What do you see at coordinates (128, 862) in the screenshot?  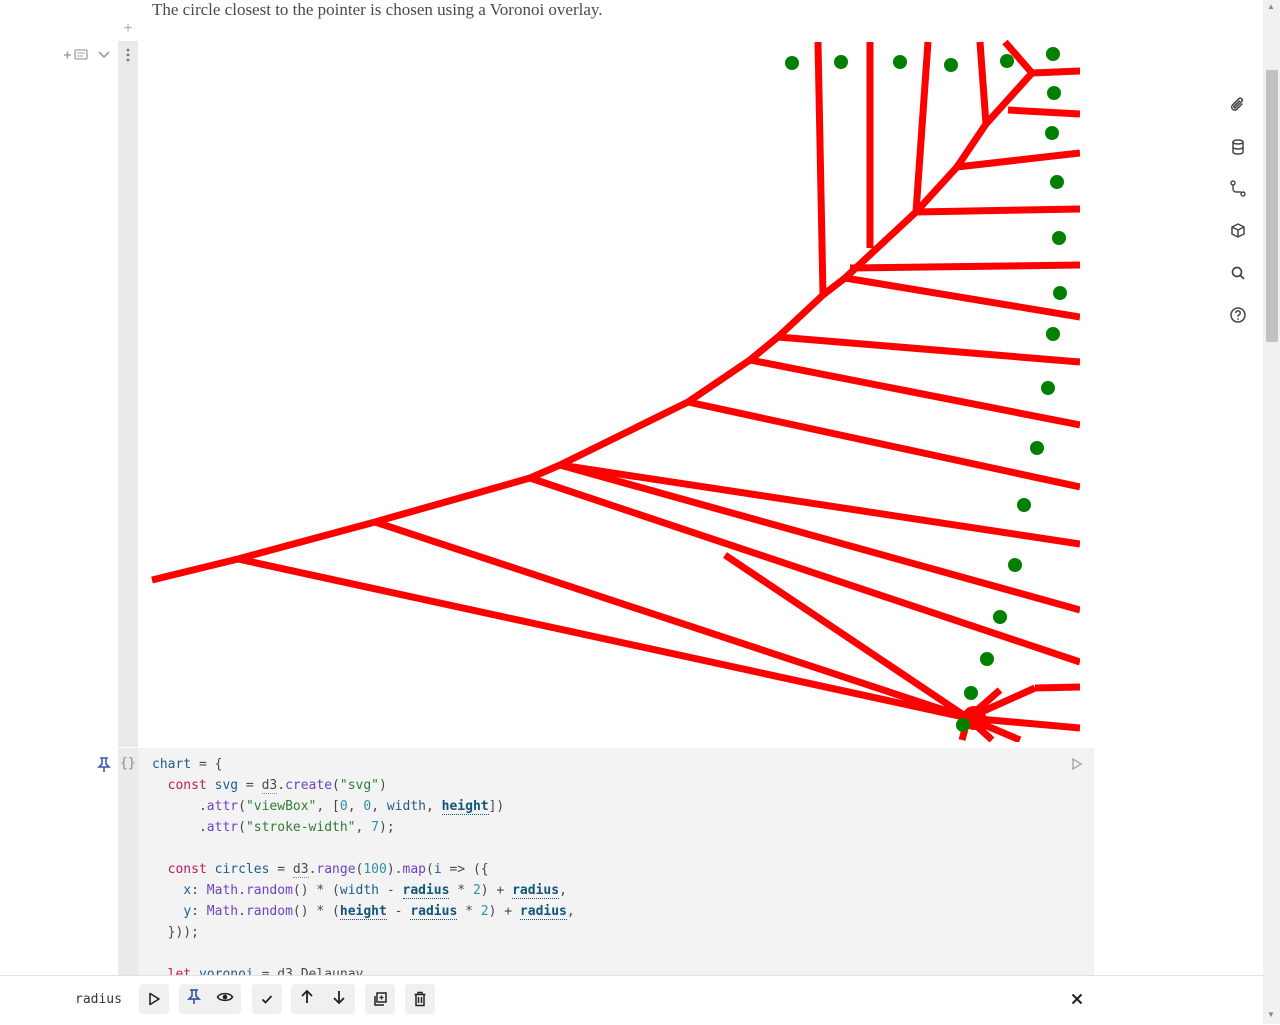 I see `code-cell-bar` at bounding box center [128, 862].